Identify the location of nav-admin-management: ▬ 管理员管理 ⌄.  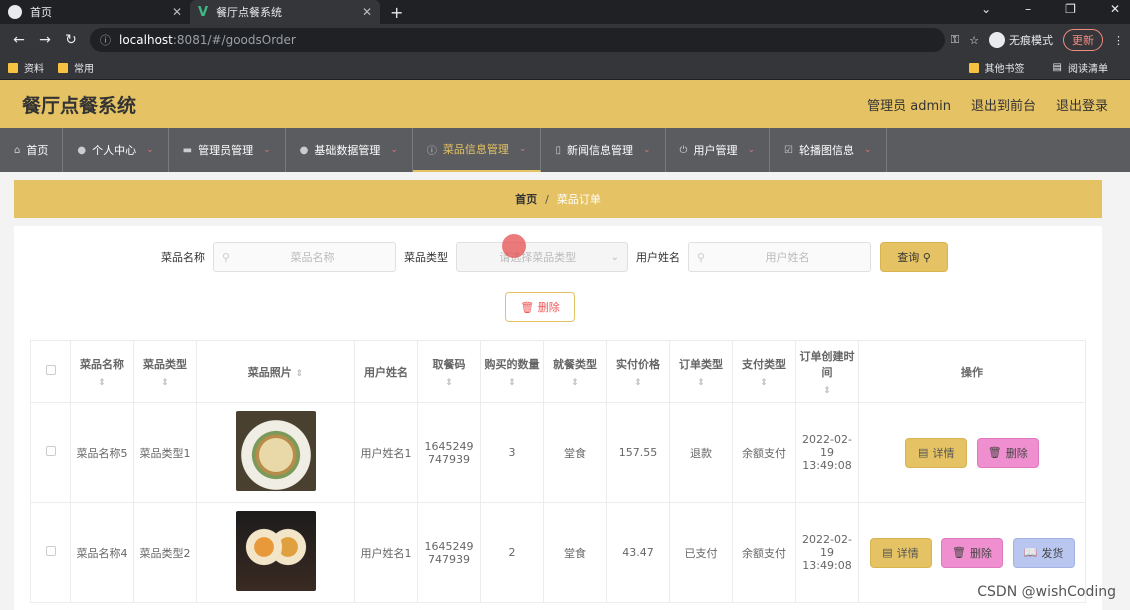
(227, 150).